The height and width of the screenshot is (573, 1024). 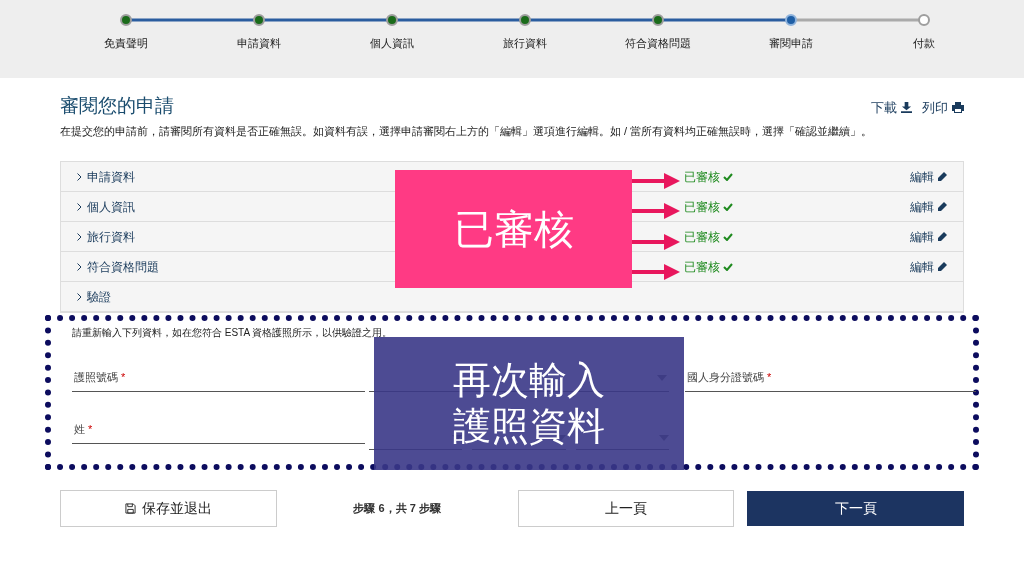 What do you see at coordinates (233, 333) in the screenshot?
I see `verification-note: 請重新輸入下列資料，如在您符合 ESTA 資格護照所示，以供驗證之用。` at bounding box center [233, 333].